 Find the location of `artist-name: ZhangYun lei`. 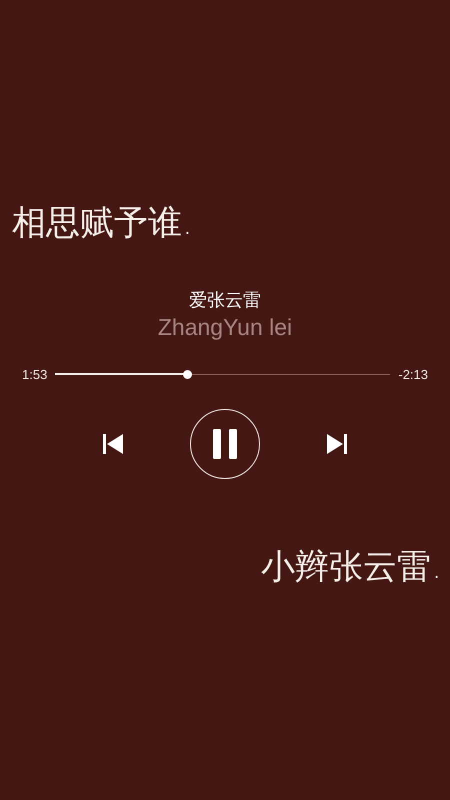

artist-name: ZhangYun lei is located at coordinates (225, 327).